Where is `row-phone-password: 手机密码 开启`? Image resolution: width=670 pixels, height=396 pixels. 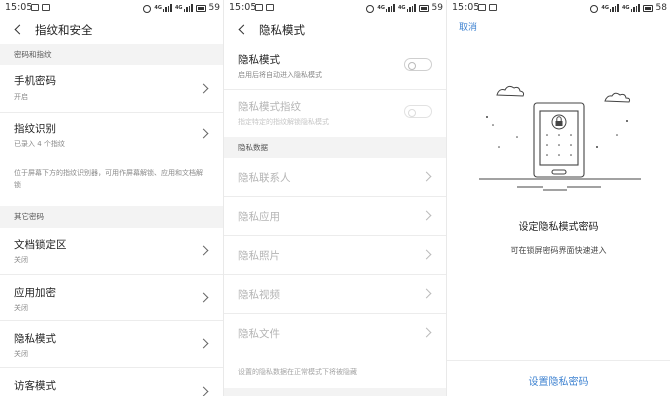 row-phone-password: 手机密码 开启 is located at coordinates (111, 89).